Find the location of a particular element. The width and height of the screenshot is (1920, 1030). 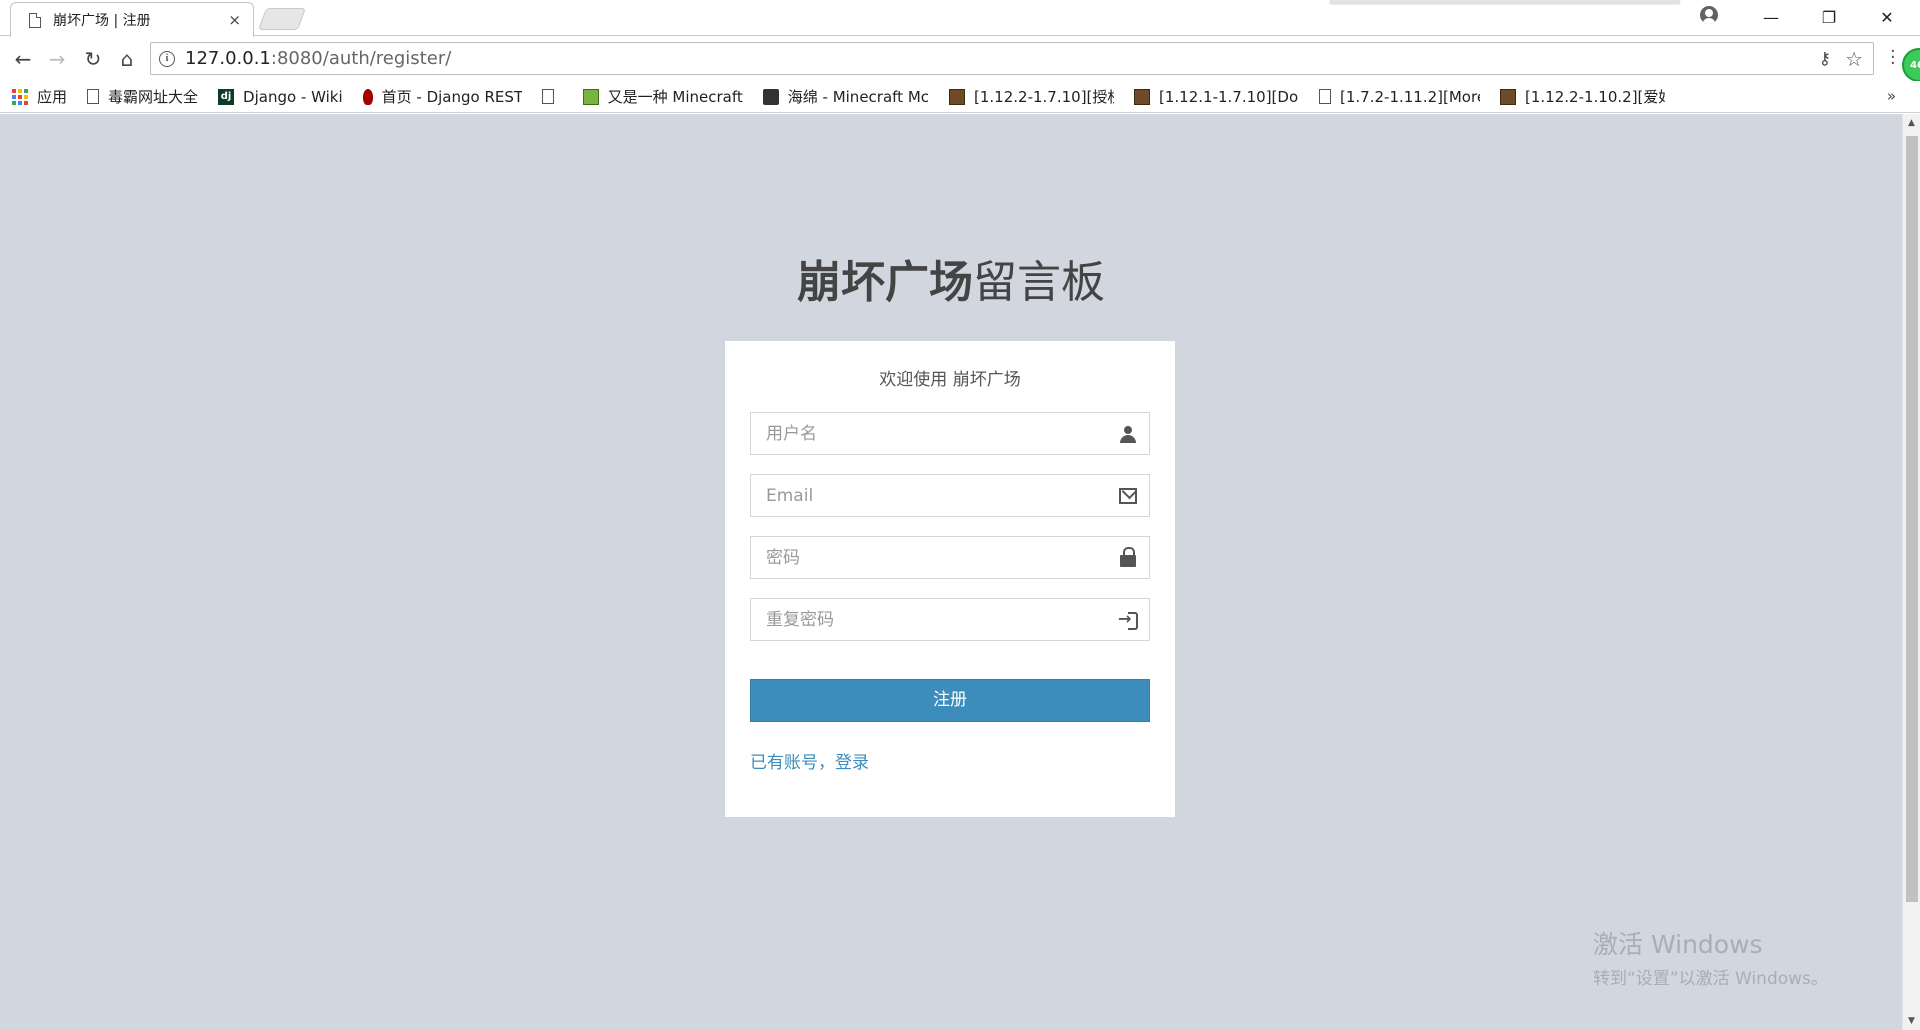

menu-dots-icon: · · · is located at coordinates (1893, 58).